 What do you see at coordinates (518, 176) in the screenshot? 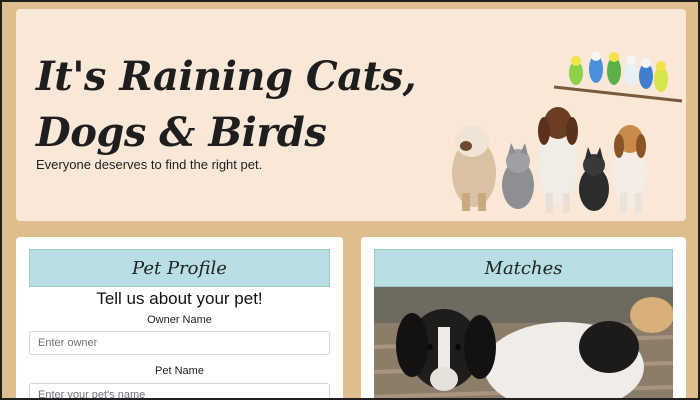
I see `grey-cat` at bounding box center [518, 176].